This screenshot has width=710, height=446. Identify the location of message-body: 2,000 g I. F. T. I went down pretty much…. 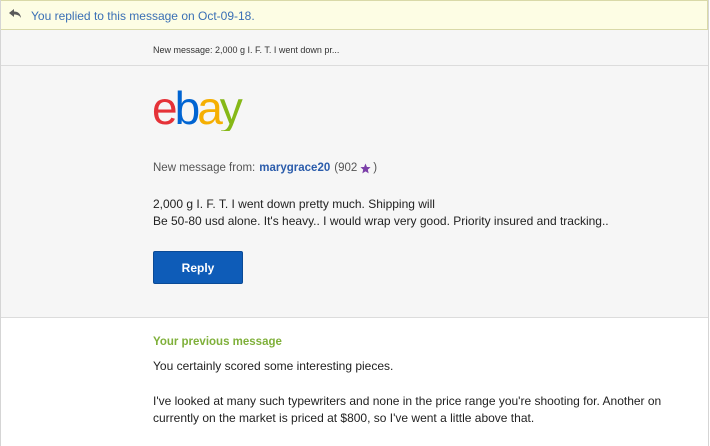
(381, 213).